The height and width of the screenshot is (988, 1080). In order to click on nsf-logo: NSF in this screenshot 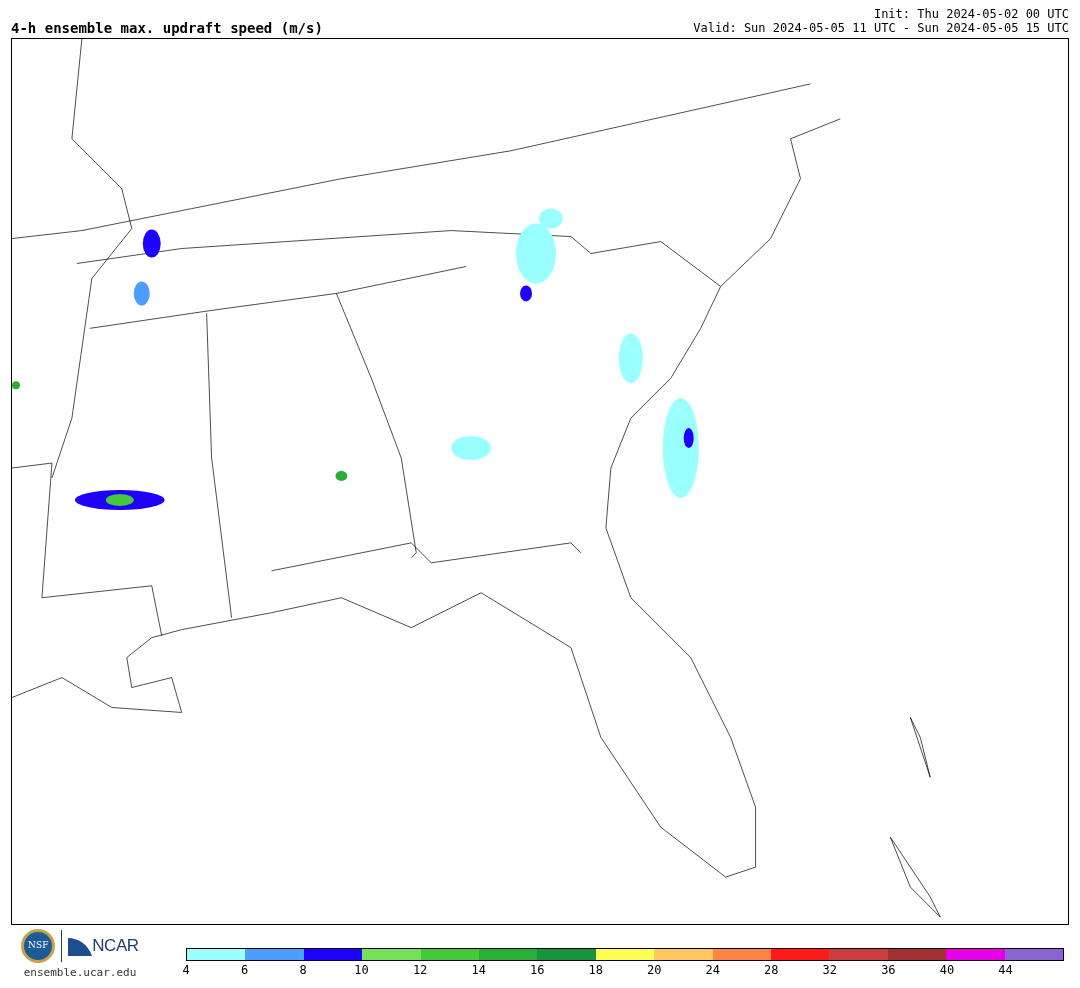, I will do `click(38, 946)`.